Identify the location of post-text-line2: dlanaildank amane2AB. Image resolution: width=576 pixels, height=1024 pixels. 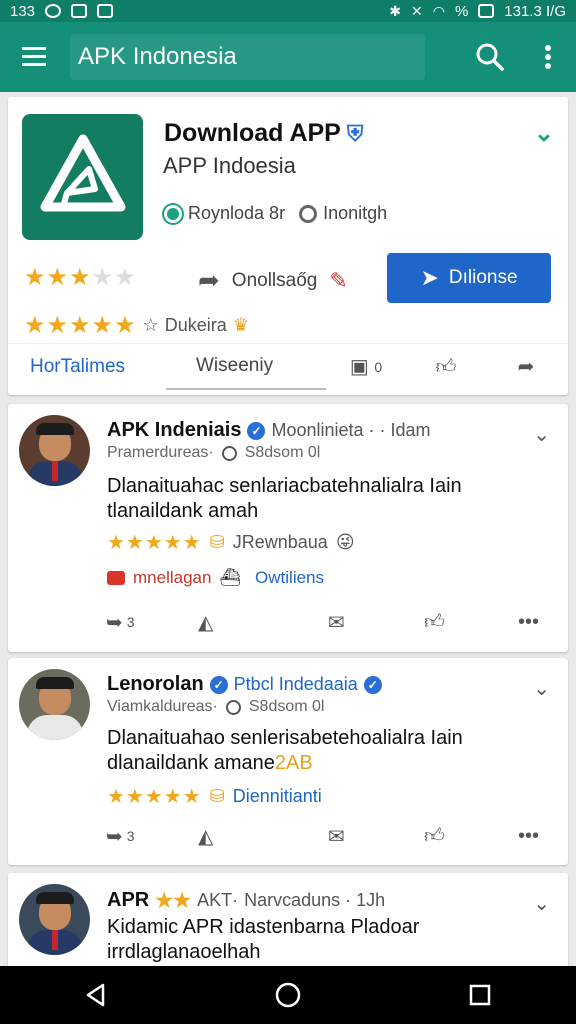
(327, 763).